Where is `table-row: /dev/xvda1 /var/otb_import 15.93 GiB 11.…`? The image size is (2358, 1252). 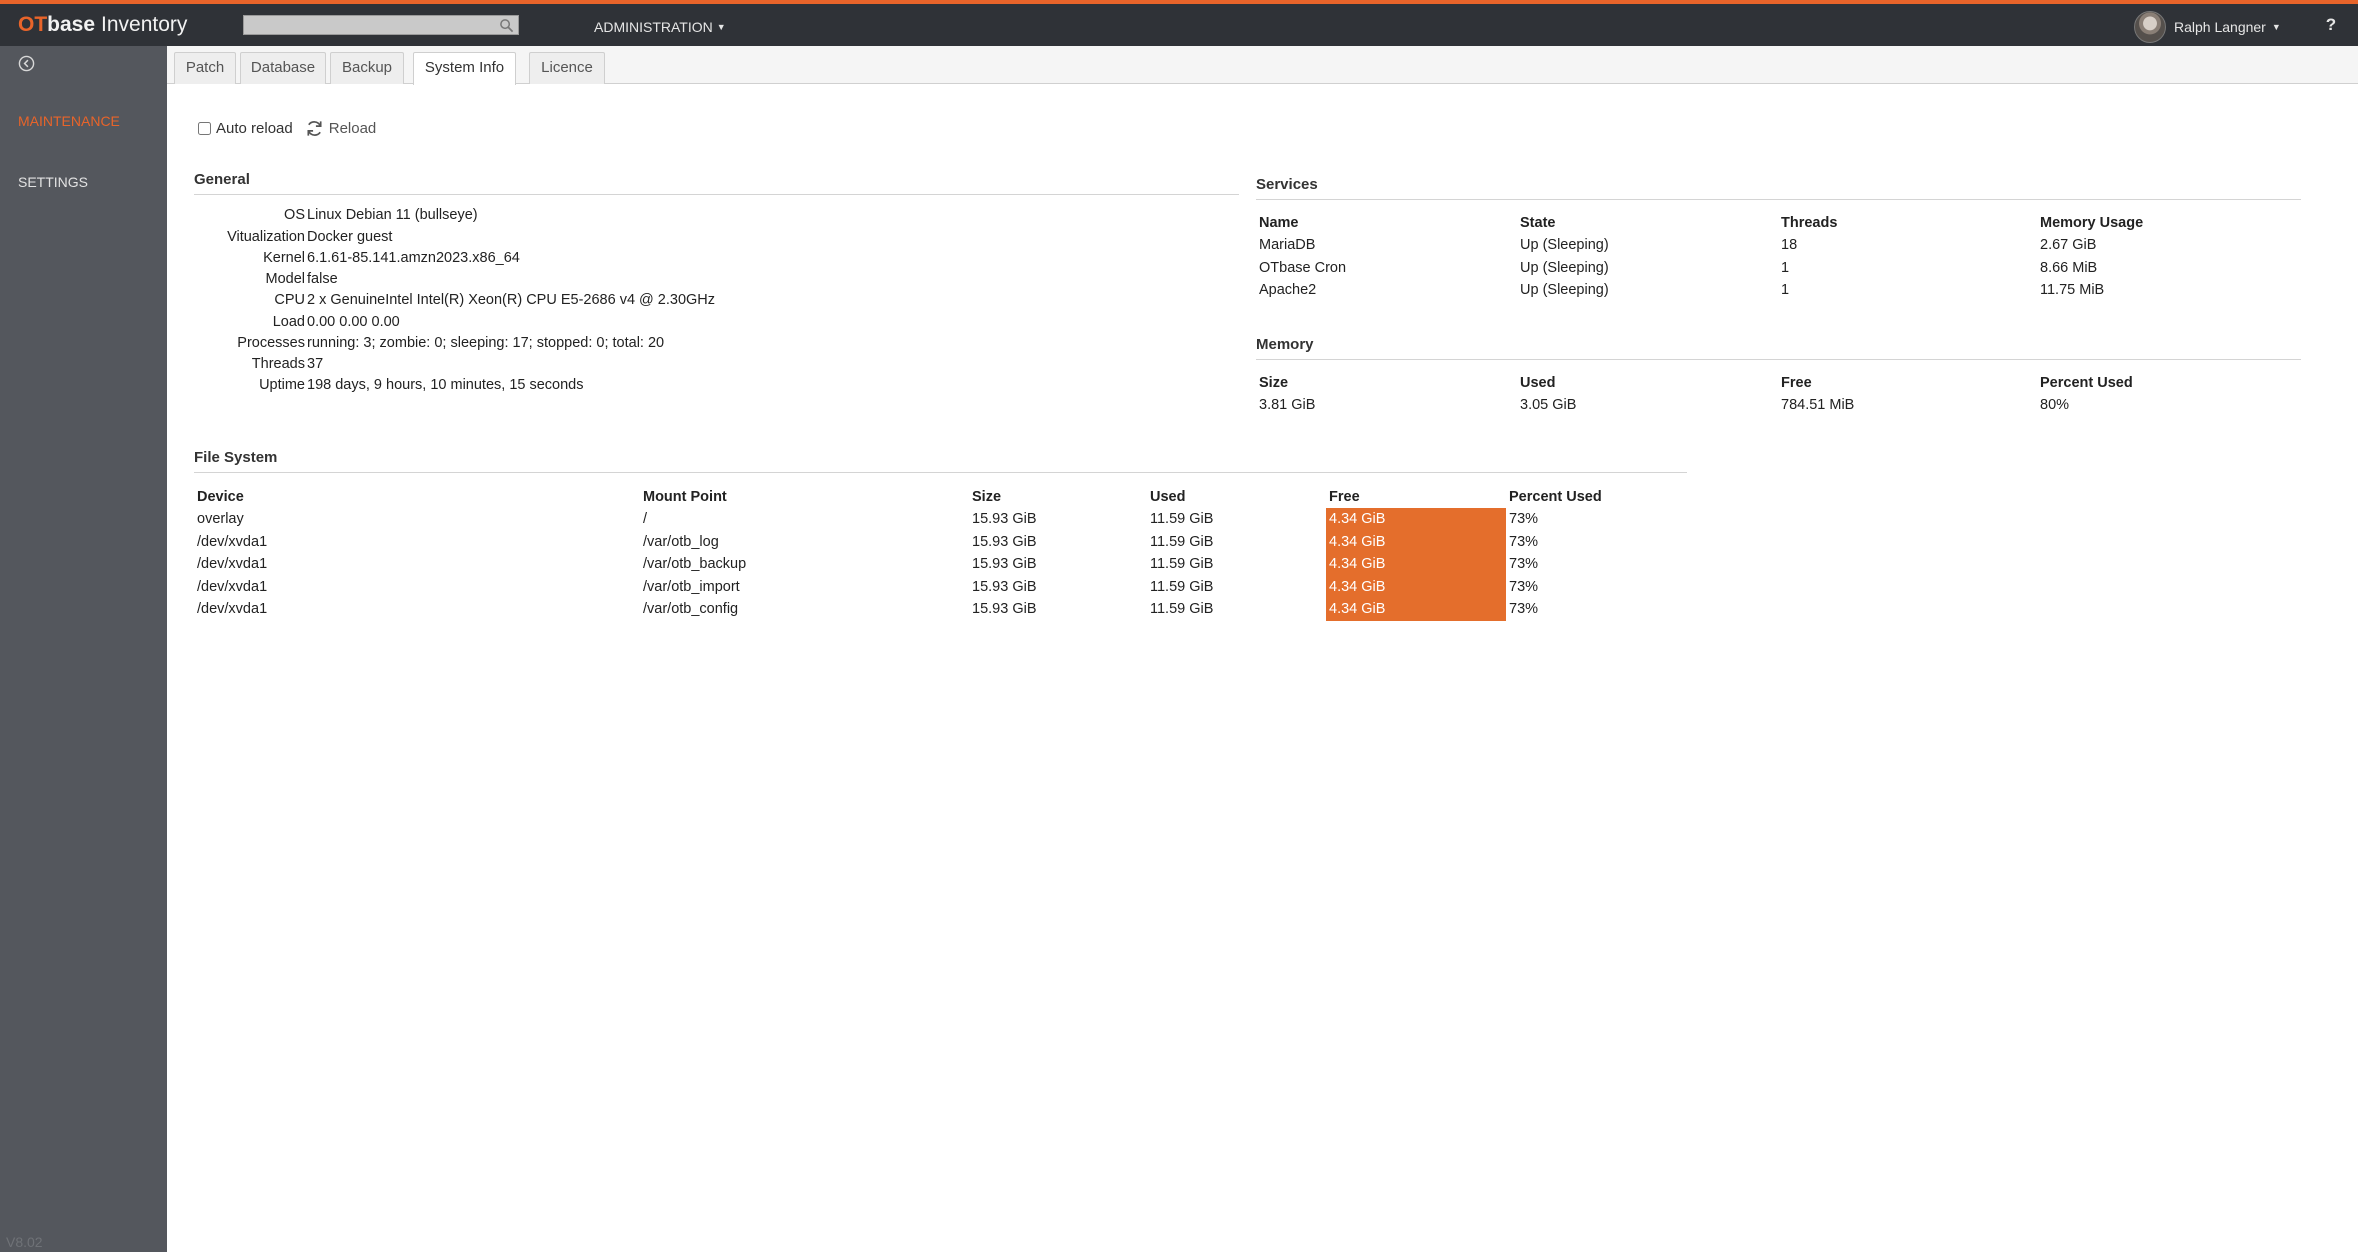
table-row: /dev/xvda1 /var/otb_import 15.93 GiB 11.… is located at coordinates (904, 586).